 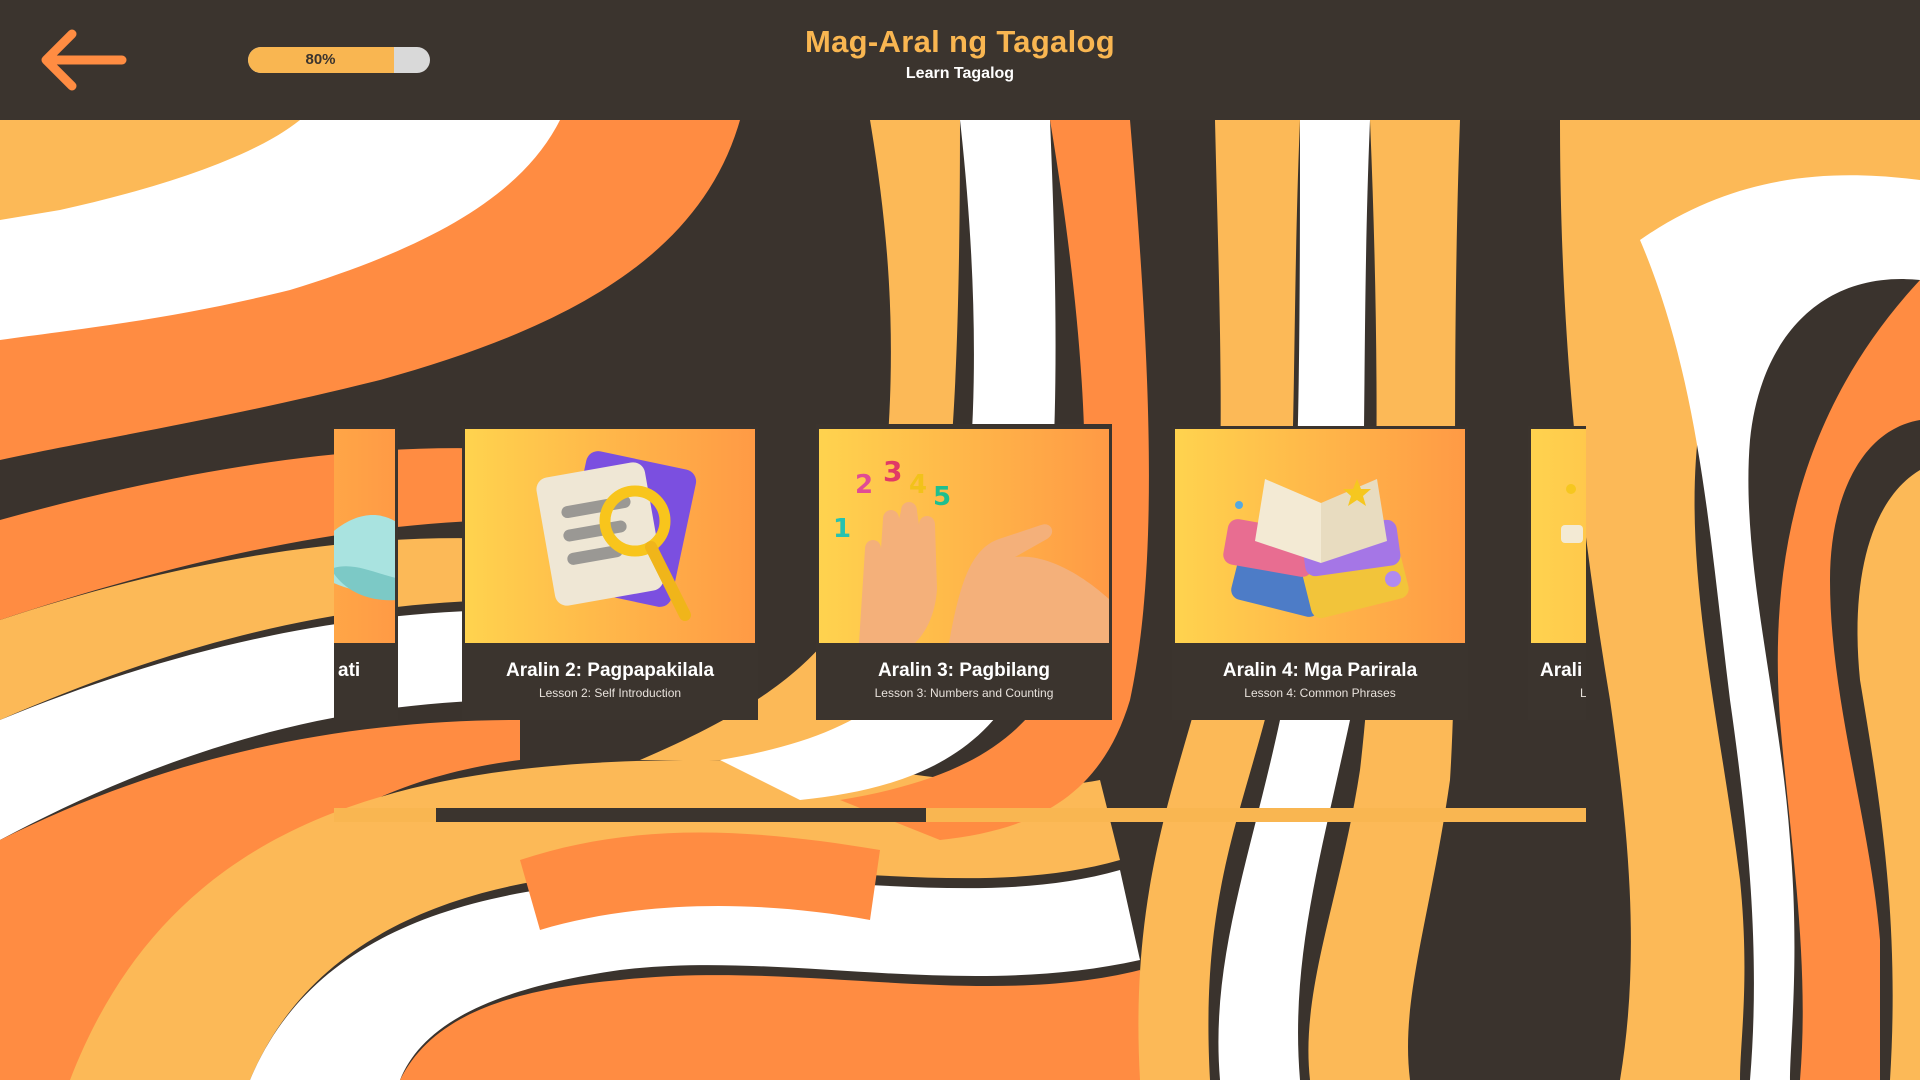 I want to click on lesson-icon, so click(x=1572, y=513).